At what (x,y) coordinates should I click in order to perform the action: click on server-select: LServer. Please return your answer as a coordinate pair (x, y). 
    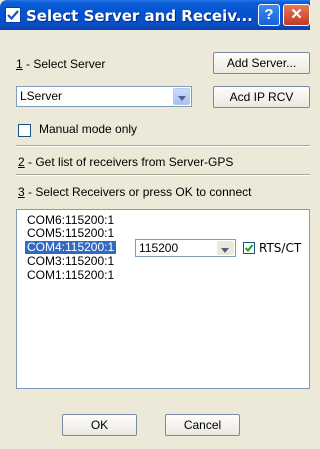
    Looking at the image, I should click on (104, 96).